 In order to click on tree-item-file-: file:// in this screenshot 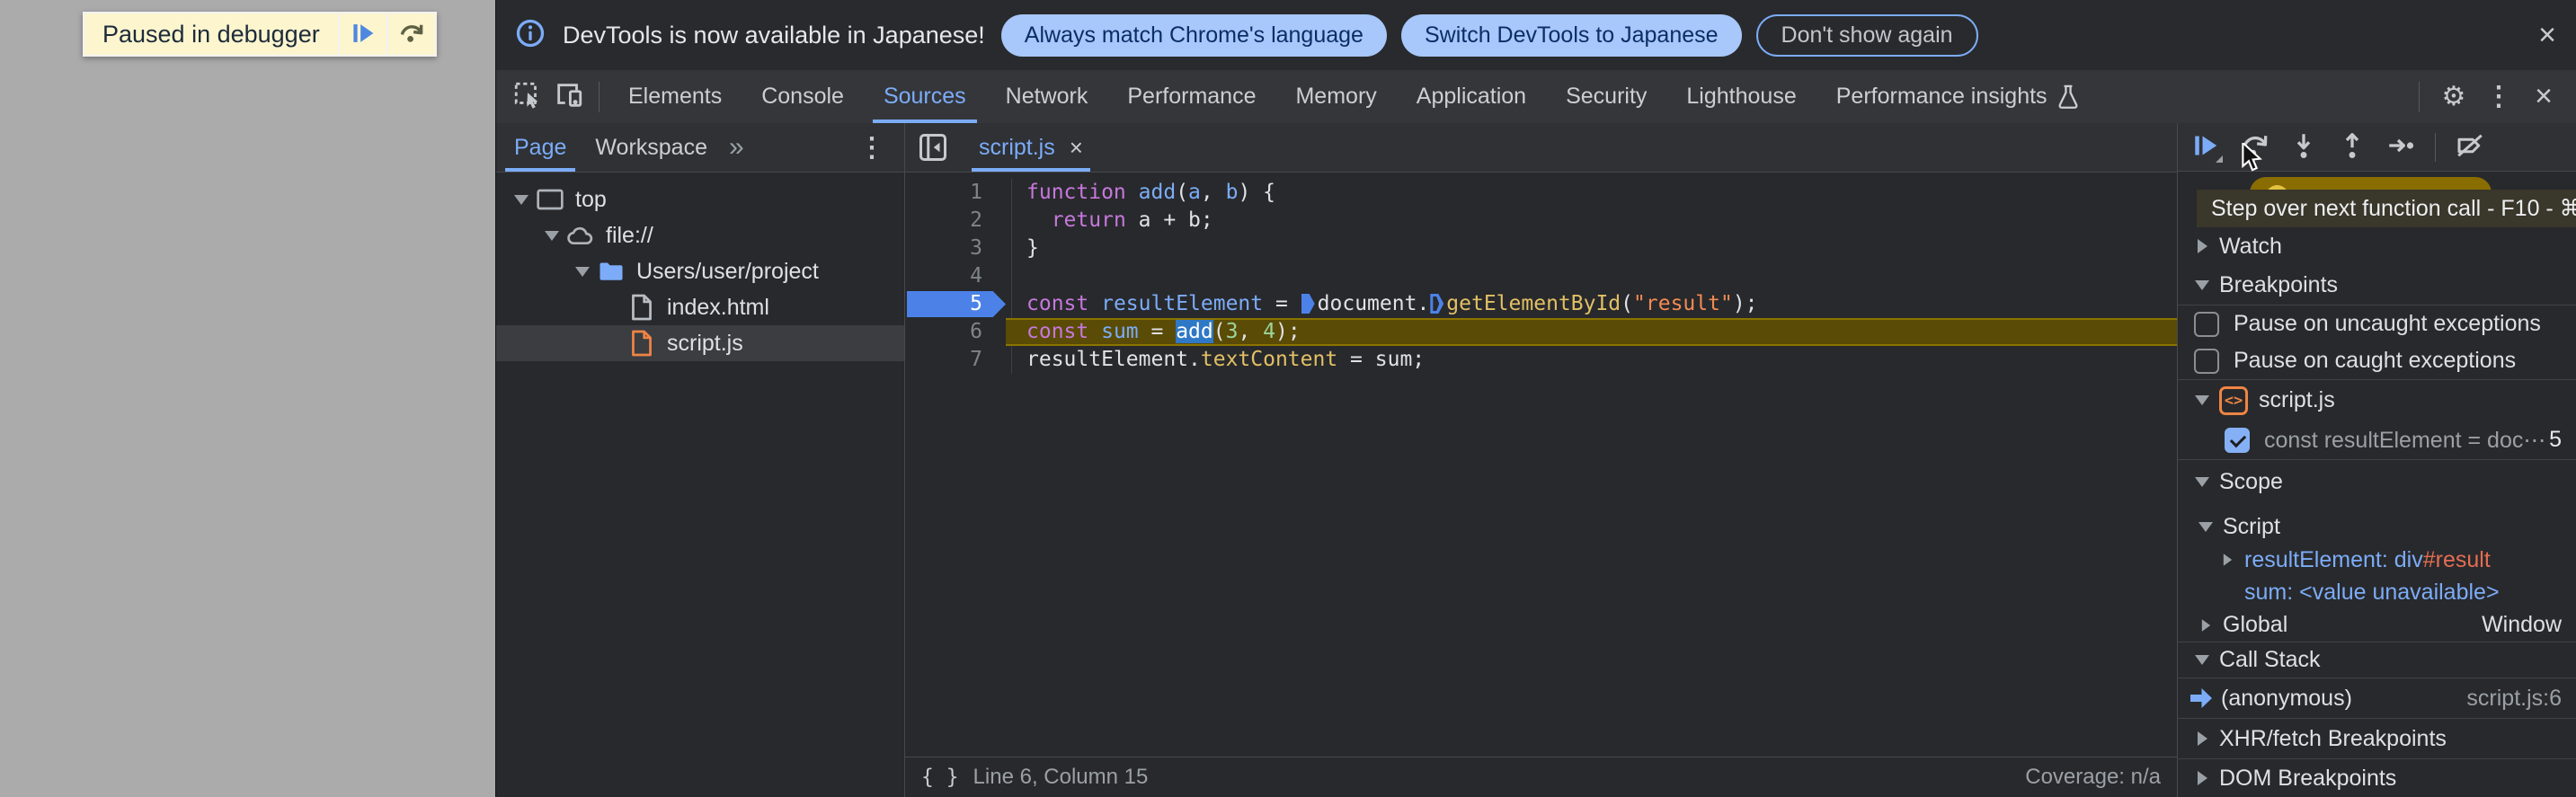, I will do `click(700, 235)`.